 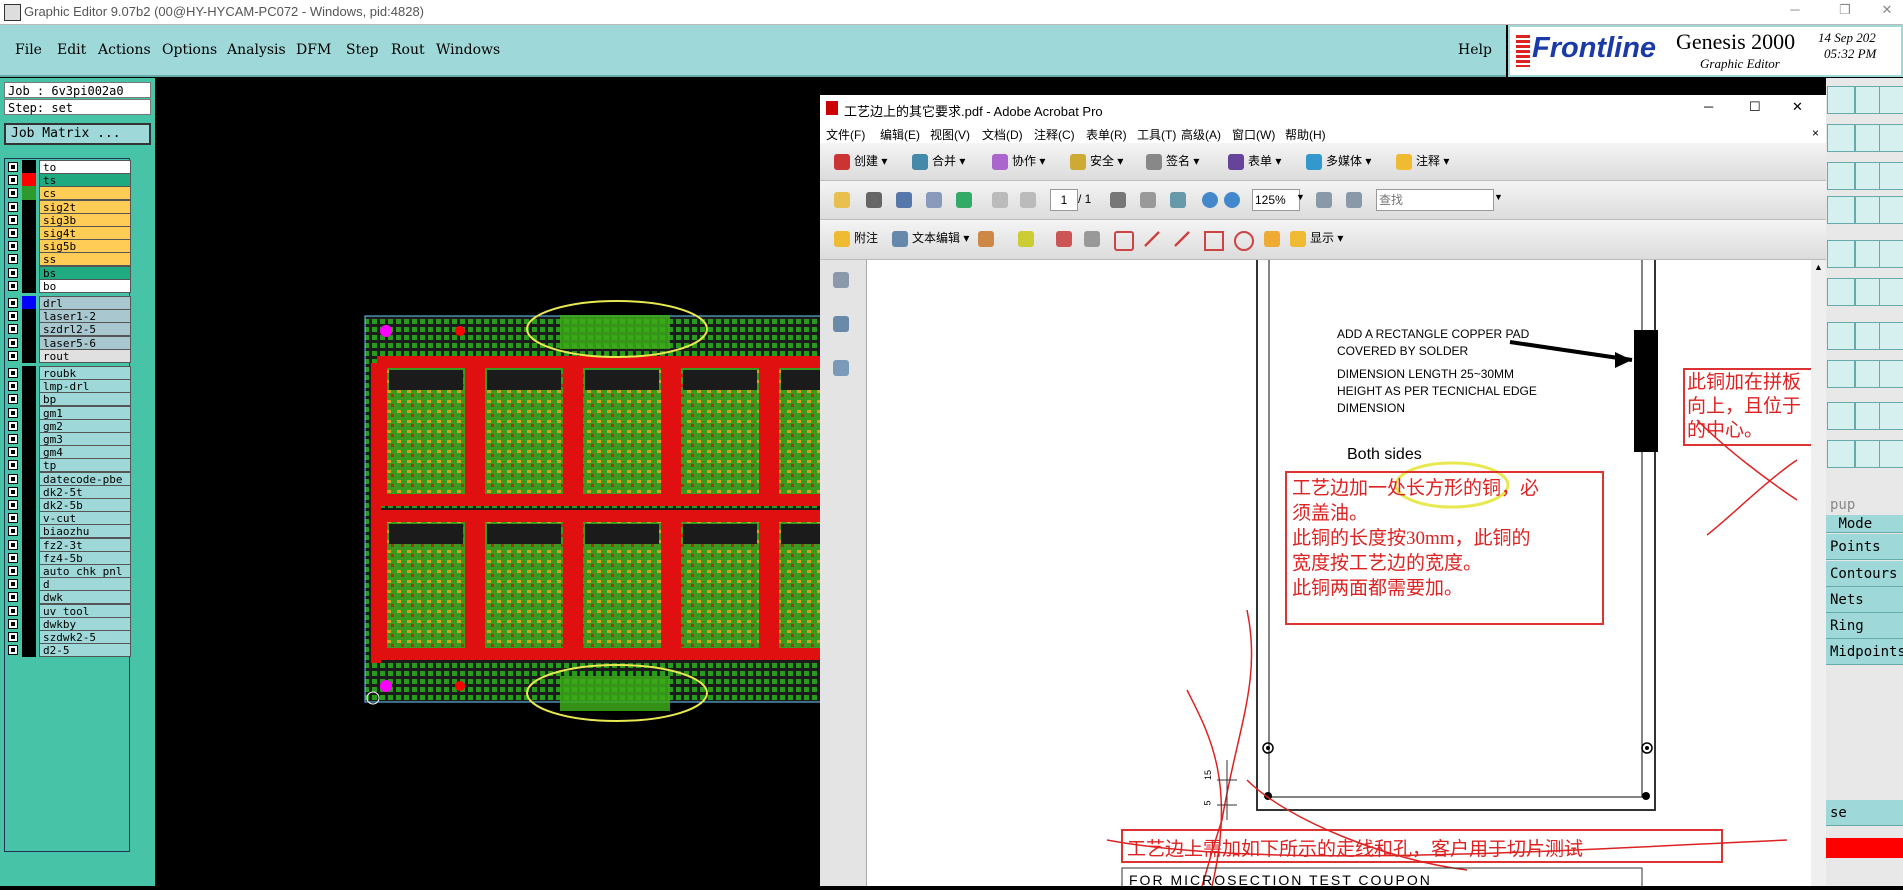 I want to click on acrobat-close-icon: ✕, so click(x=1797, y=107).